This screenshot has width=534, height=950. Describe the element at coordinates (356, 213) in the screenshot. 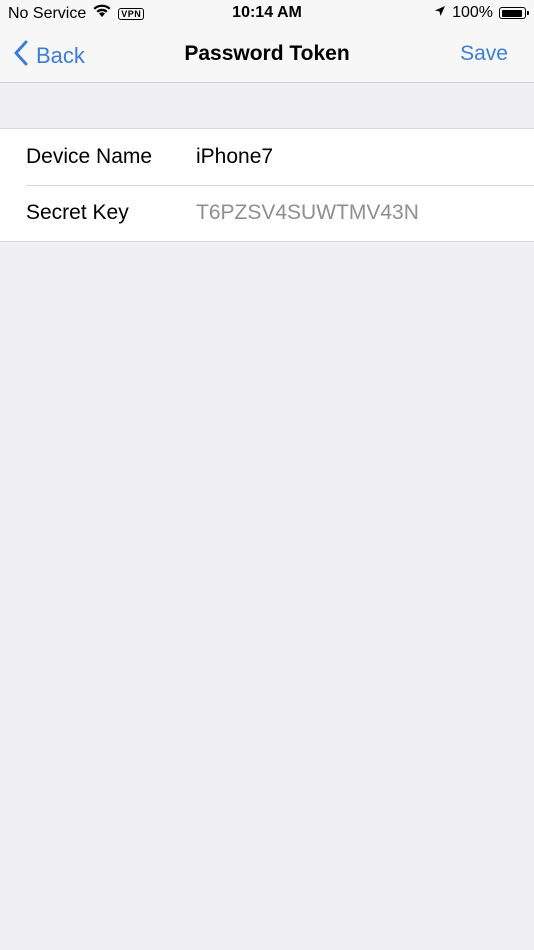

I see `secret-key-field` at that location.